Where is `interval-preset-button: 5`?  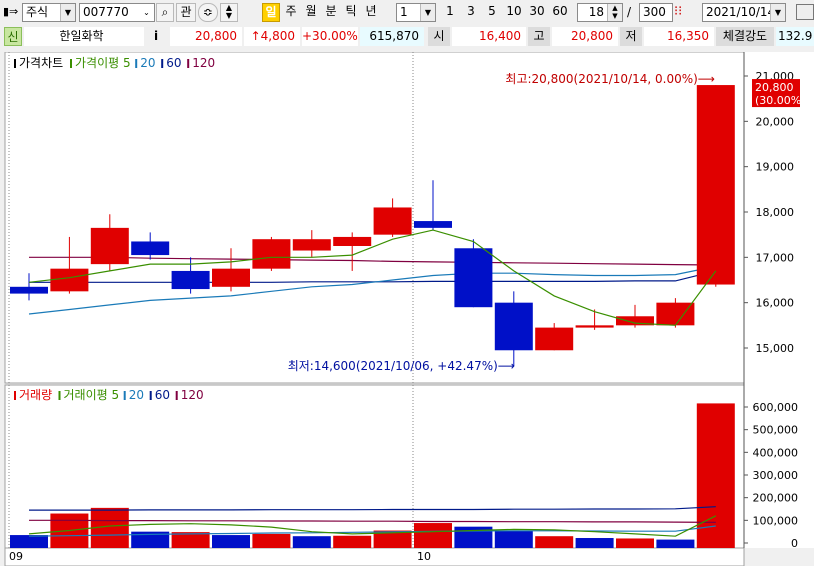
interval-preset-button: 5 is located at coordinates (492, 12).